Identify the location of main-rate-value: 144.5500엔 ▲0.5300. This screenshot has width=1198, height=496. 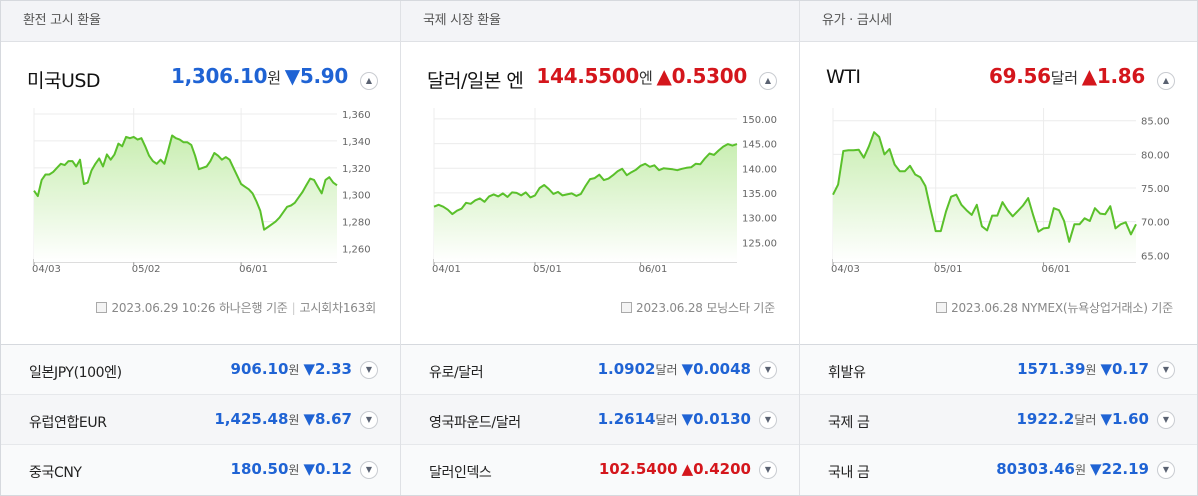
(641, 76).